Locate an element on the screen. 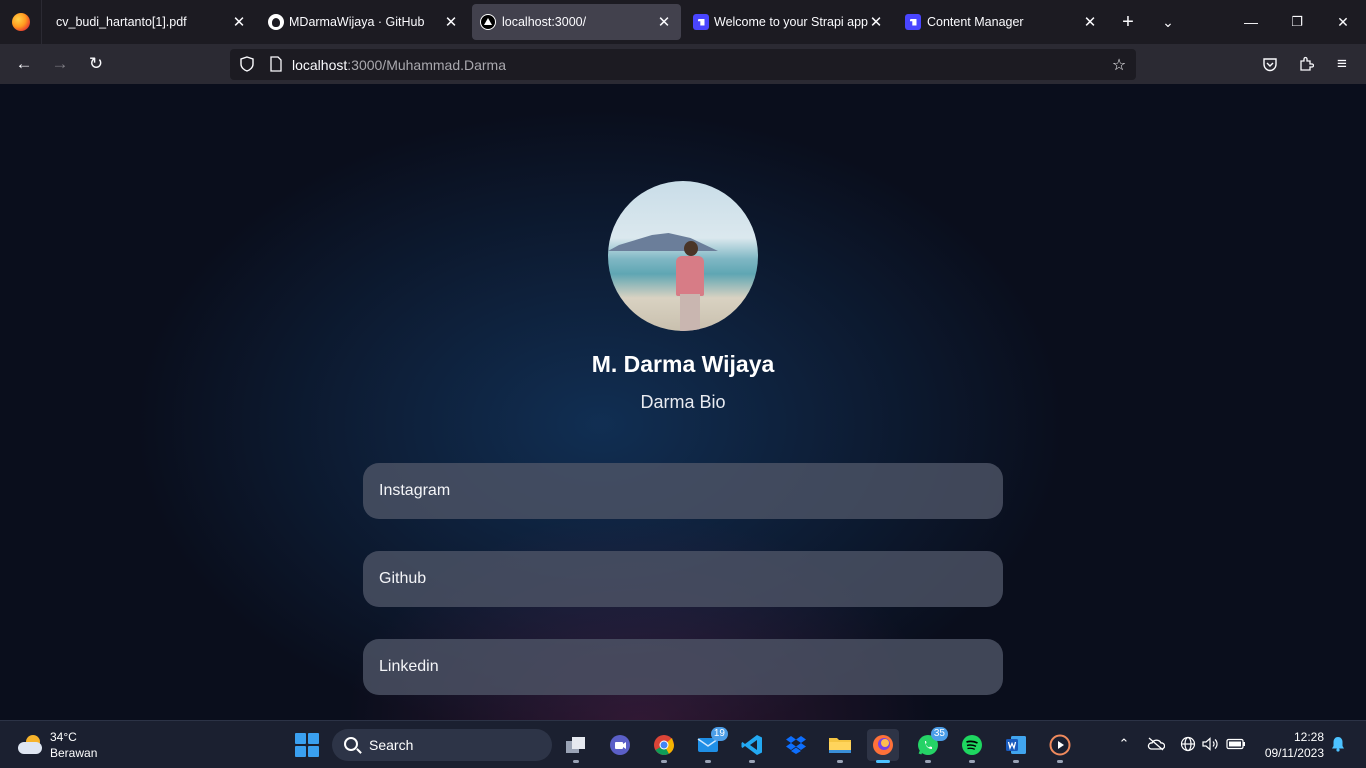  dropbox-icon is located at coordinates (796, 745).